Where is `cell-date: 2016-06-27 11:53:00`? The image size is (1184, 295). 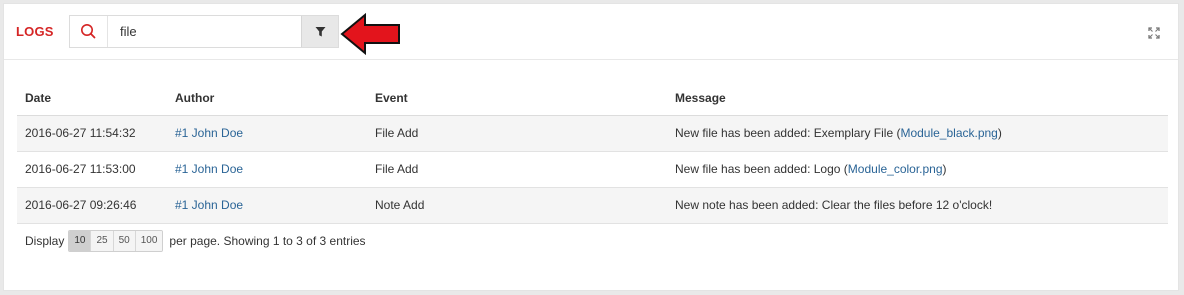 cell-date: 2016-06-27 11:53:00 is located at coordinates (92, 169).